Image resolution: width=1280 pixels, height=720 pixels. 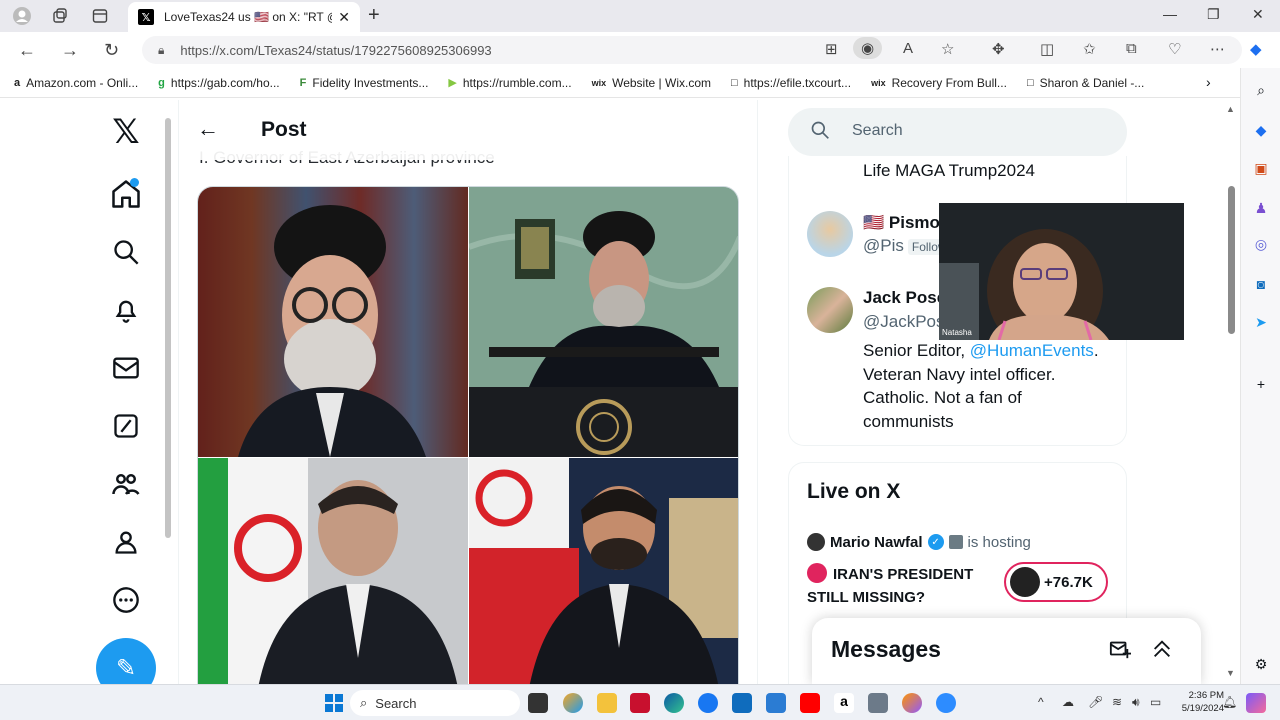 What do you see at coordinates (1261, 168) in the screenshot?
I see `tools-icon: ▣` at bounding box center [1261, 168].